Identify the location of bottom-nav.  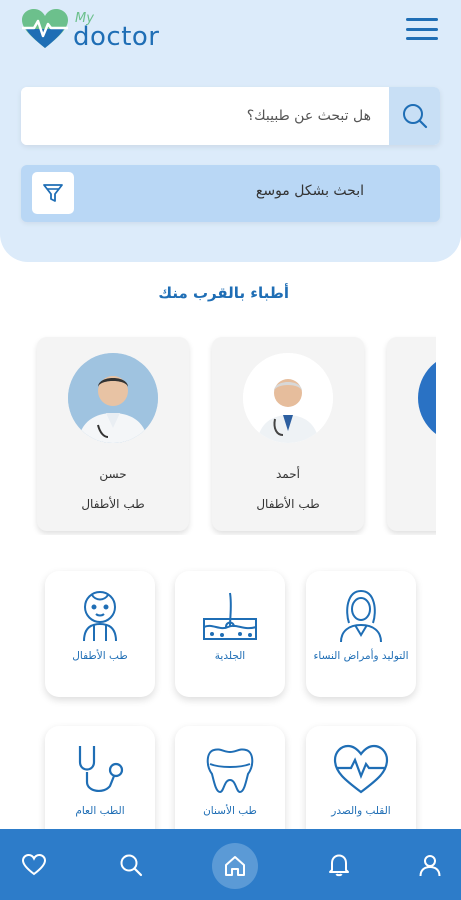
(230, 864).